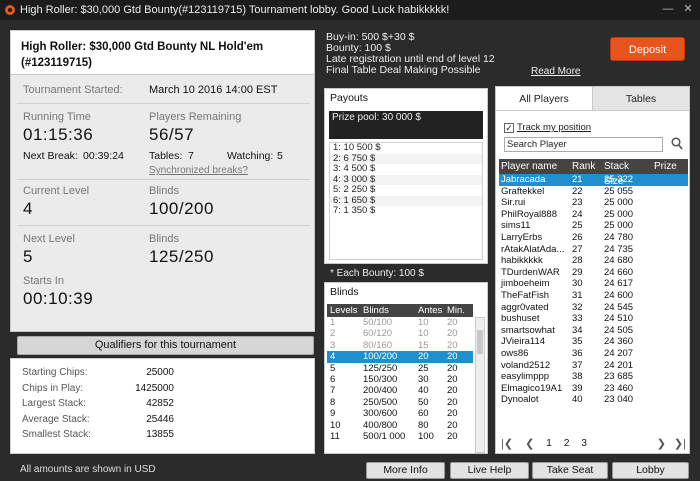 The image size is (700, 481). I want to click on blind-level-row: 1 50/100 10 20, so click(400, 322).